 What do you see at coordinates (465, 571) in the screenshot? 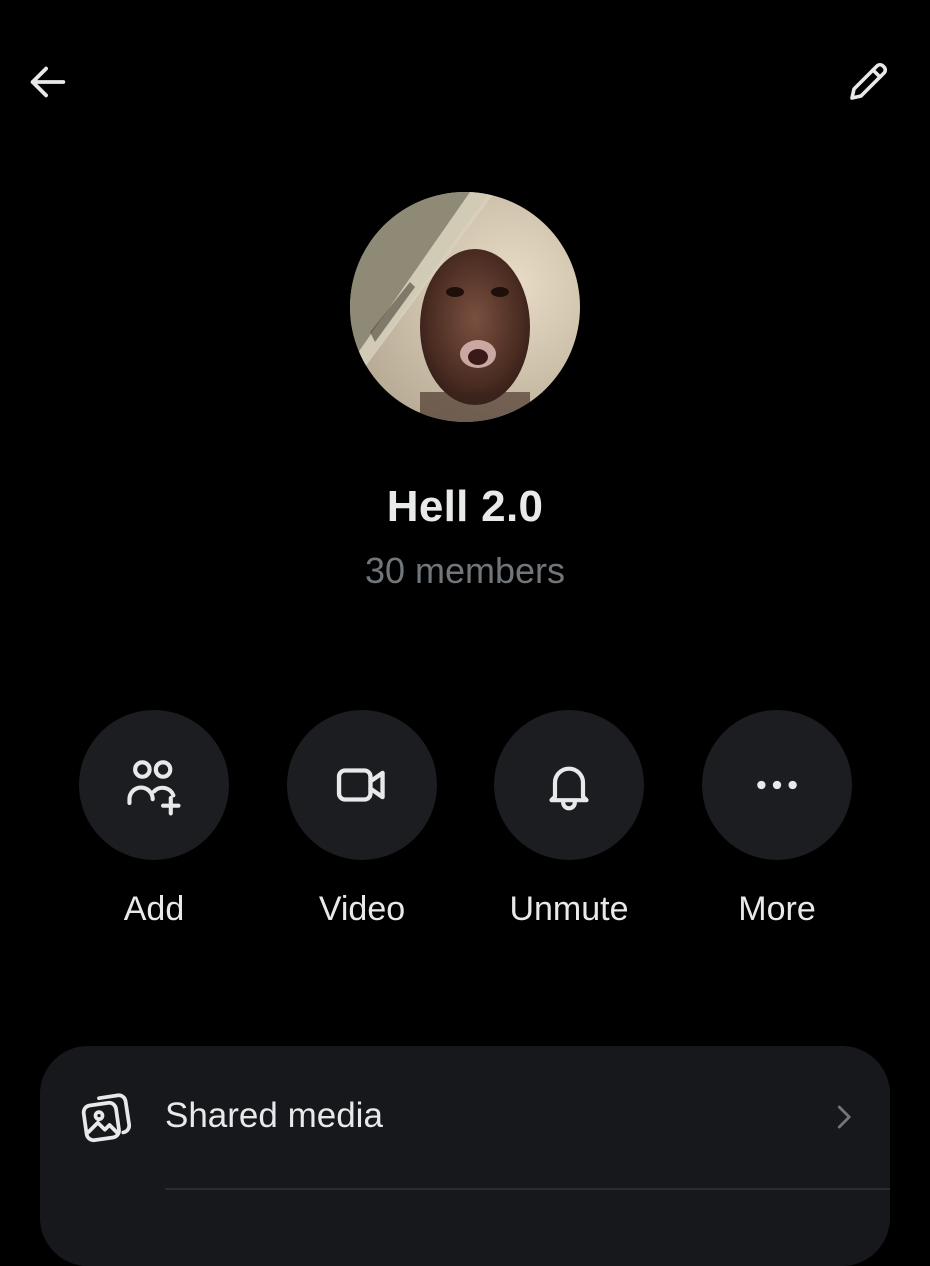
I see `member-count: 30 members` at bounding box center [465, 571].